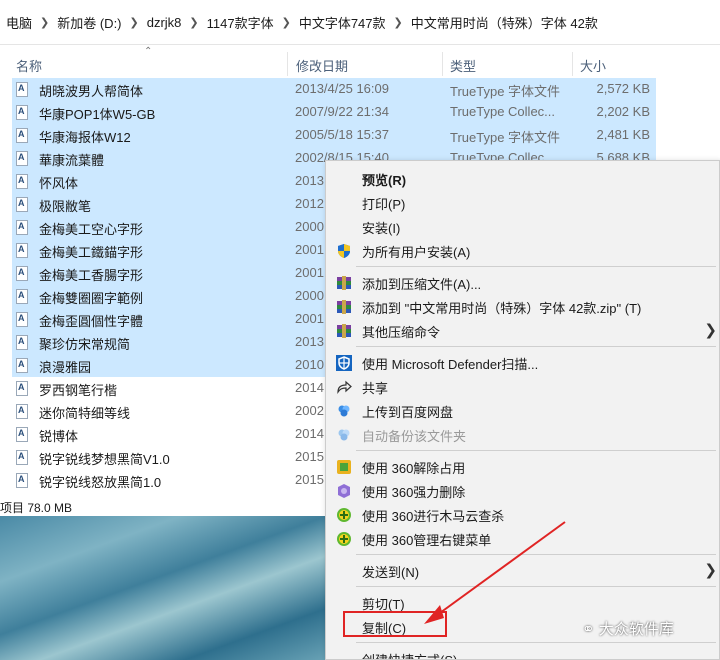 The height and width of the screenshot is (660, 720). What do you see at coordinates (522, 466) in the screenshot?
I see `menu-item-360-unlock: 使用 360解除占用` at bounding box center [522, 466].